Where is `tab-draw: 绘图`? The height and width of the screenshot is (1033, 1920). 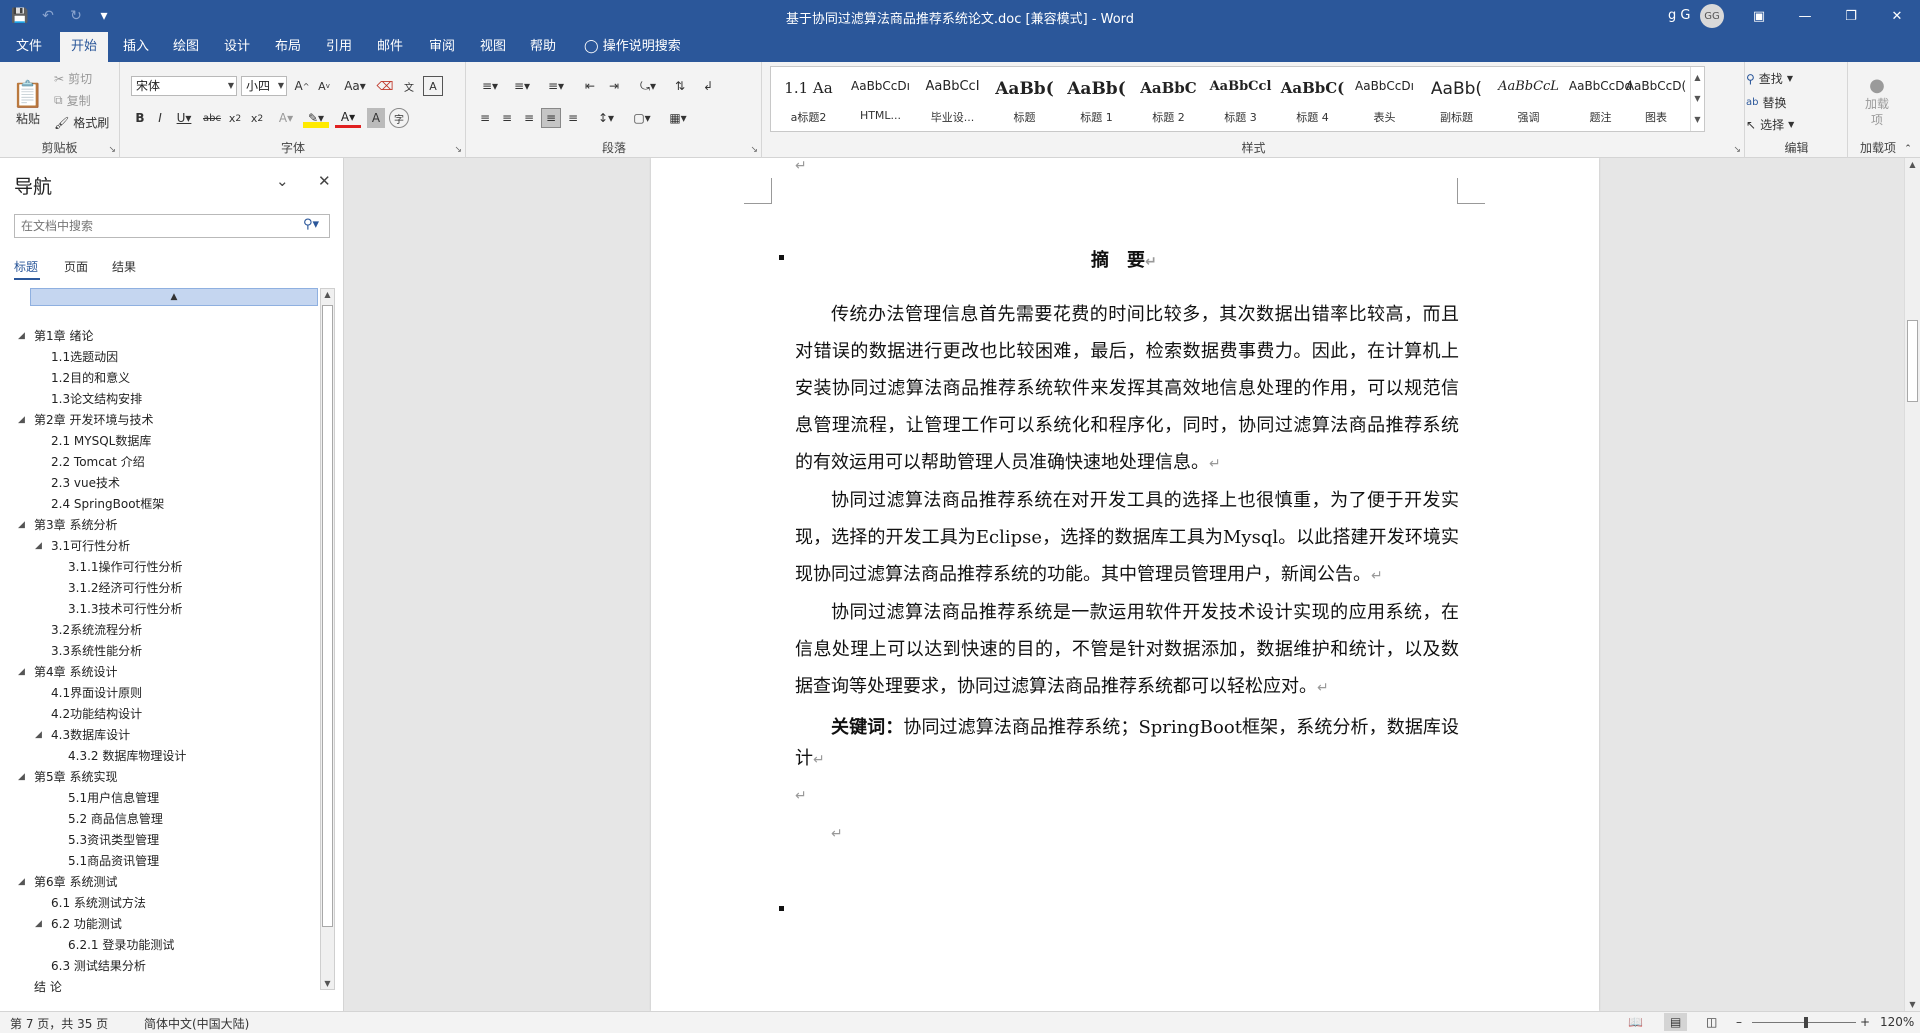 tab-draw: 绘图 is located at coordinates (186, 47).